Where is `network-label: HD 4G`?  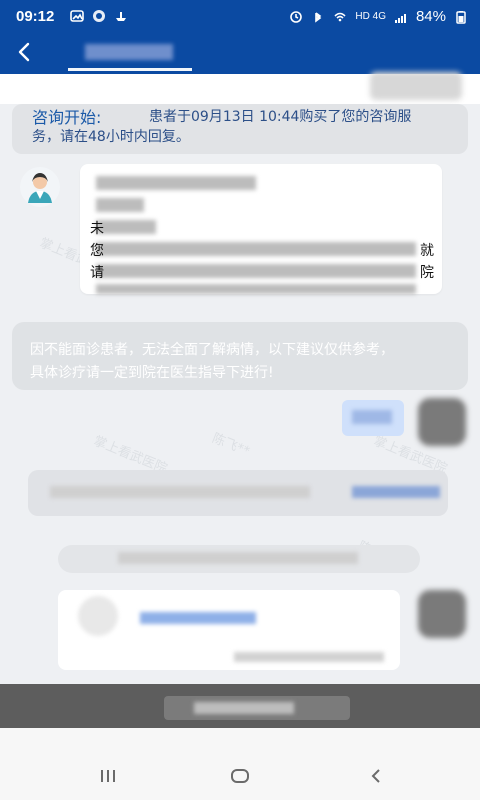
network-label: HD 4G is located at coordinates (370, 16).